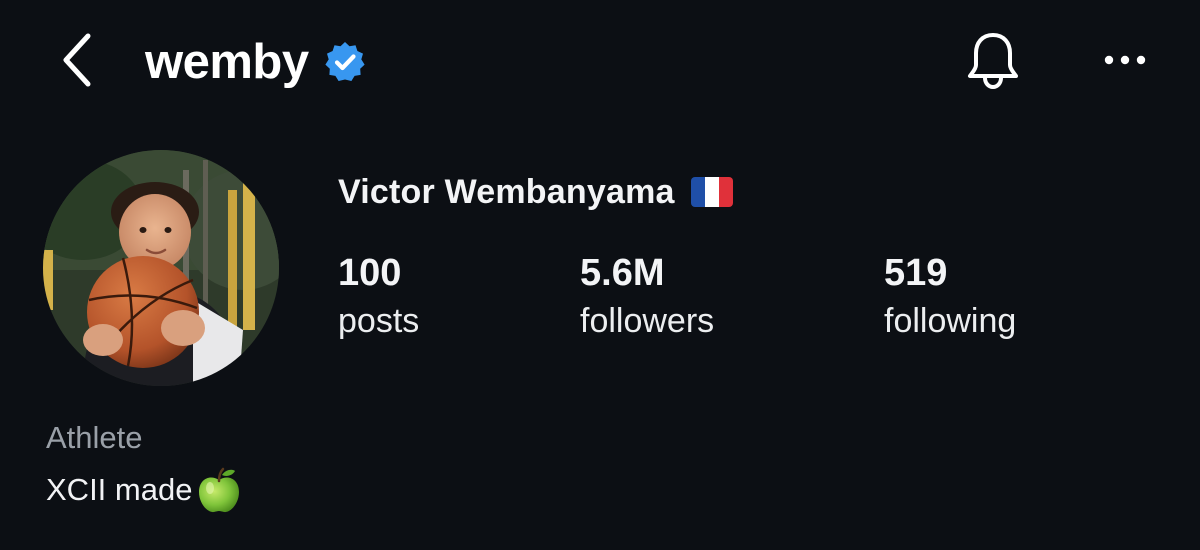  What do you see at coordinates (647, 298) in the screenshot?
I see `followers-stat: 5.6M followers` at bounding box center [647, 298].